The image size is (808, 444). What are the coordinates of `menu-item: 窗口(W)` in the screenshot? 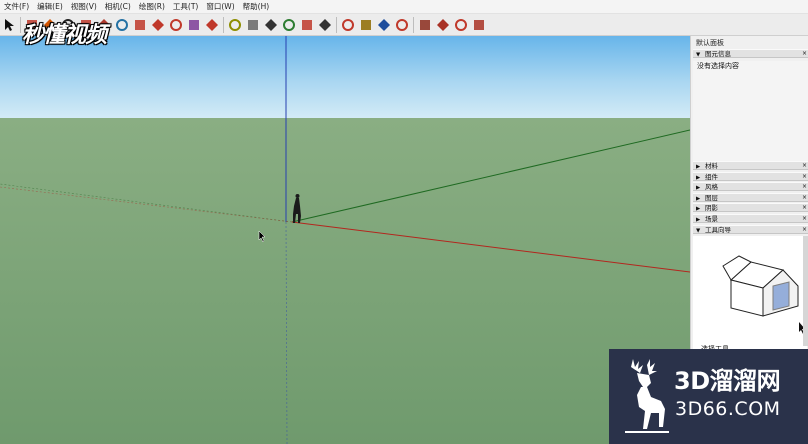 It's located at (220, 7).